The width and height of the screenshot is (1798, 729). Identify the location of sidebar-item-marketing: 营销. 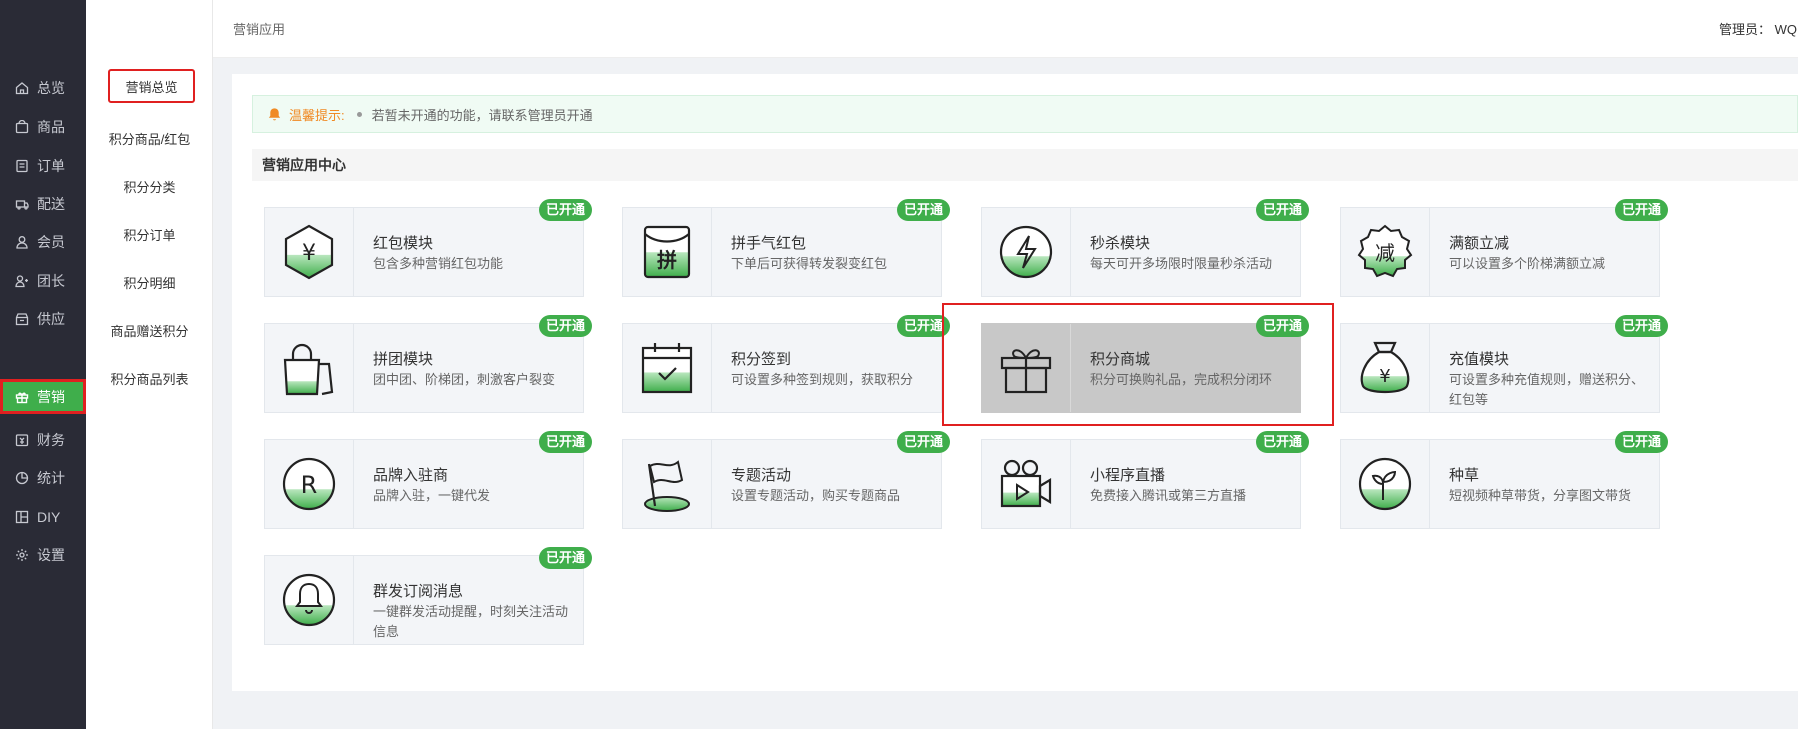
(43, 396).